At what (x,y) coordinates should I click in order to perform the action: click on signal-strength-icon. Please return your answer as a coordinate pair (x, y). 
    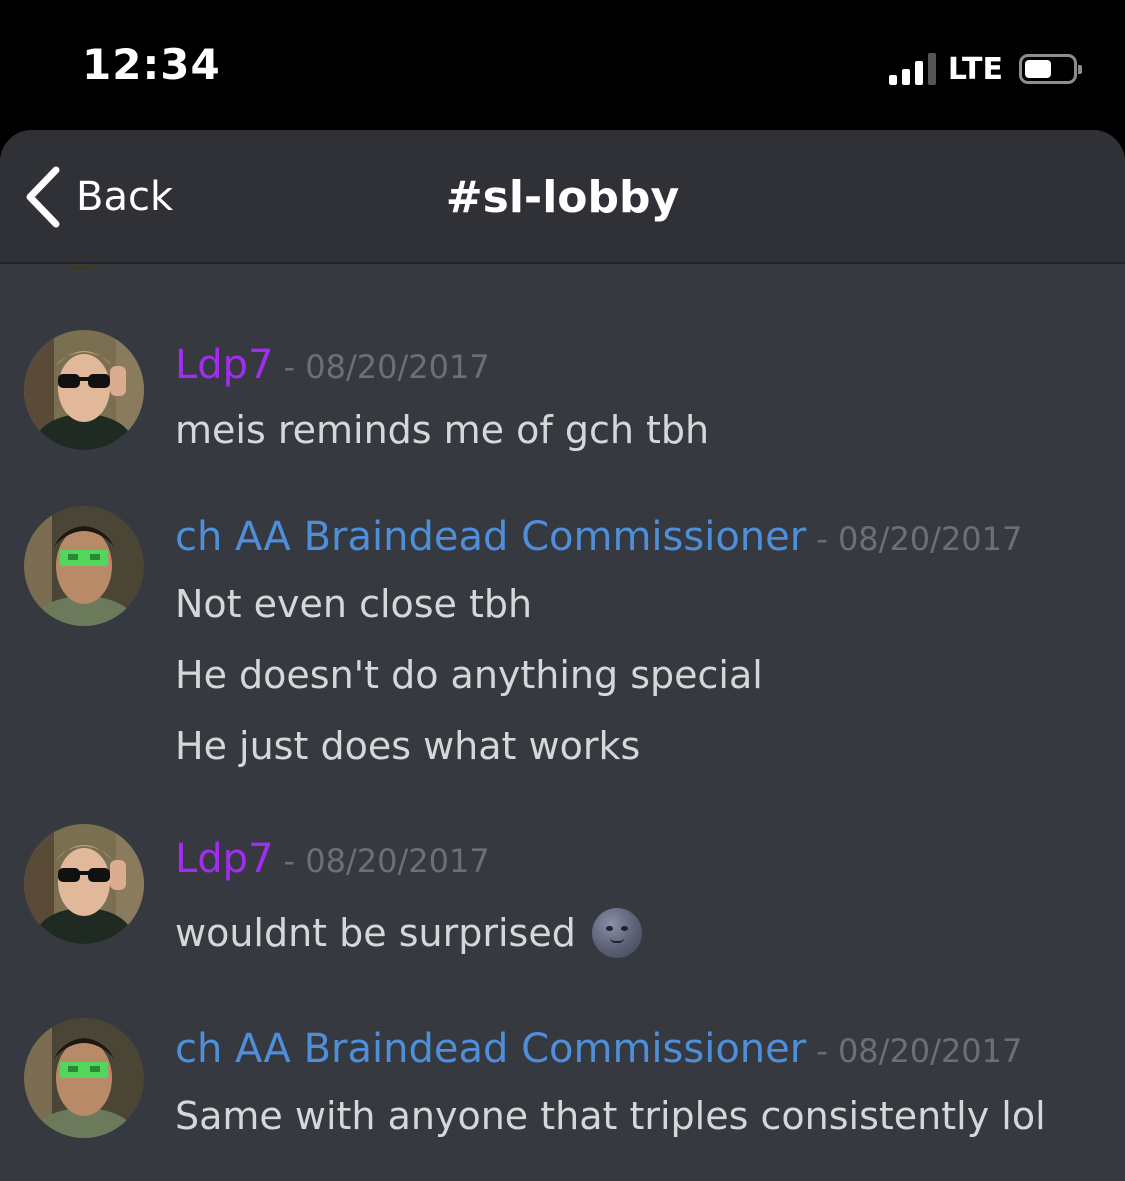
    Looking at the image, I should click on (912, 69).